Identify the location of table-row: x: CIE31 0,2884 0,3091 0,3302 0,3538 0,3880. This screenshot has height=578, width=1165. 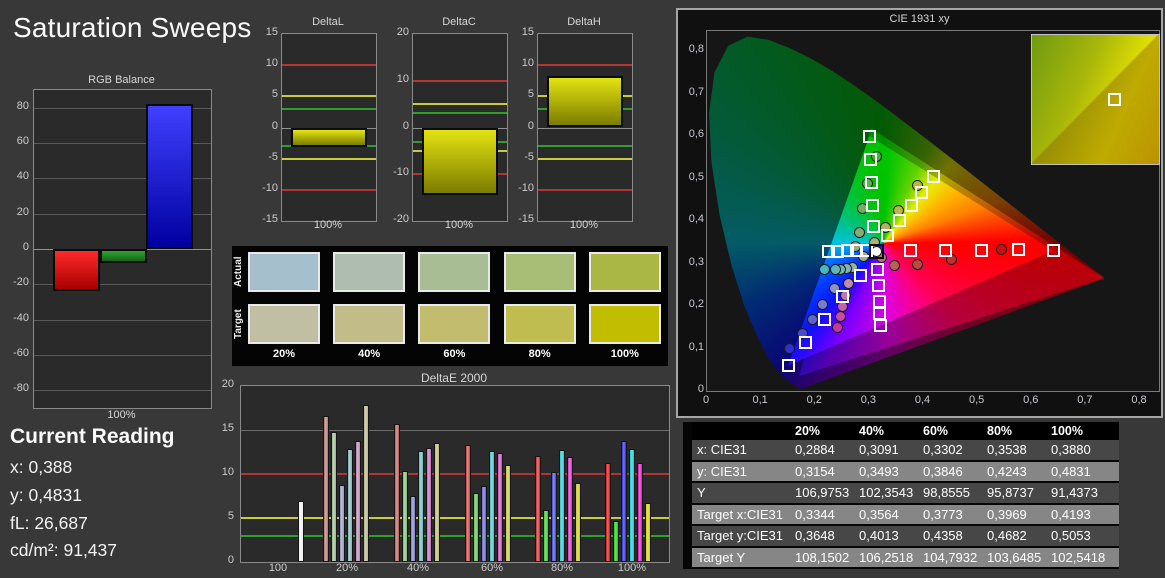
(901, 451).